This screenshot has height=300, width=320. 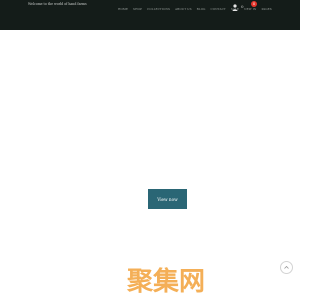 I want to click on welcome-text: Welcome to the world of hand farms, so click(x=57, y=4).